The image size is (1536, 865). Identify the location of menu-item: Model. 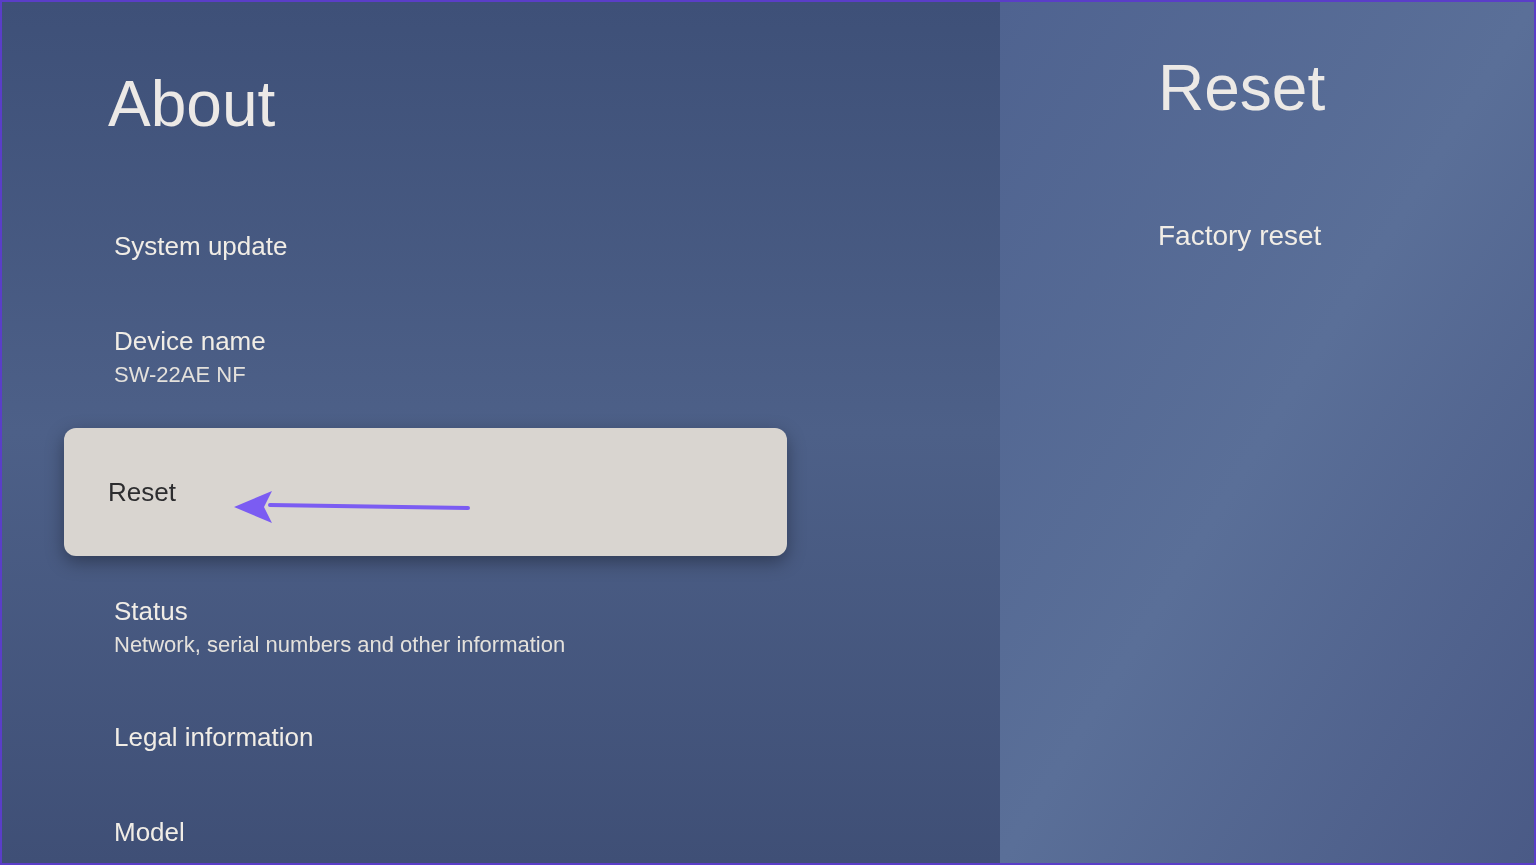
(149, 832).